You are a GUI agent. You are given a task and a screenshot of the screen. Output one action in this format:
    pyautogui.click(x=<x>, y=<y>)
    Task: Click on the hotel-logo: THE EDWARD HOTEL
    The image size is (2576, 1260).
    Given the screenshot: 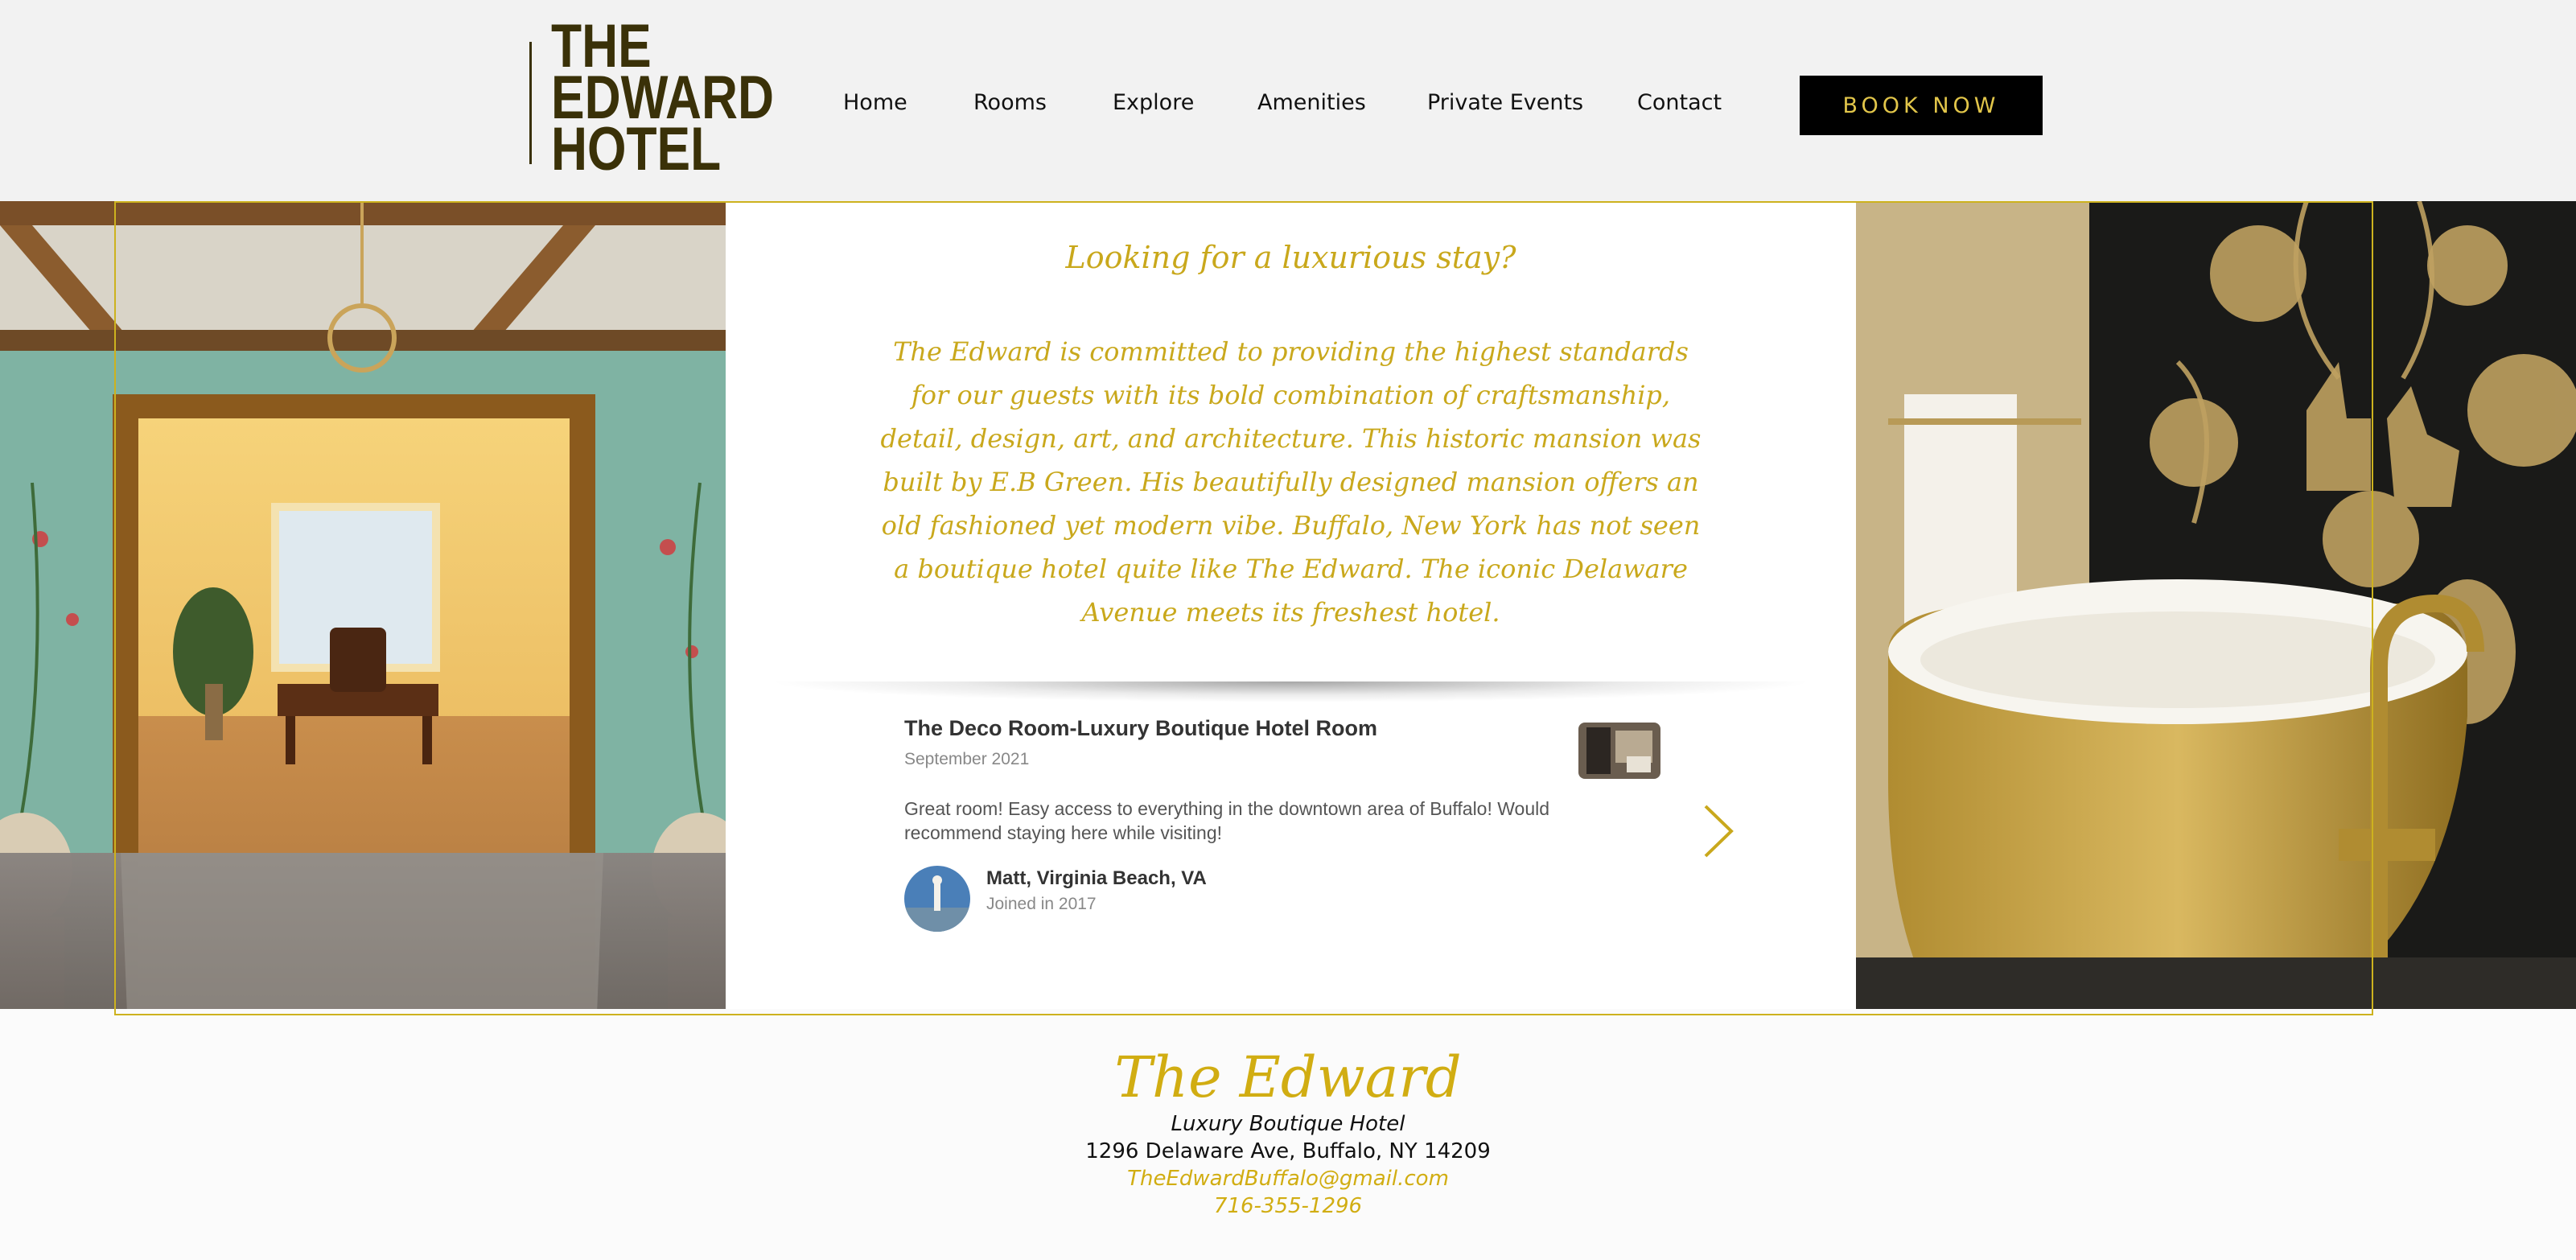 What is the action you would take?
    pyautogui.click(x=662, y=99)
    